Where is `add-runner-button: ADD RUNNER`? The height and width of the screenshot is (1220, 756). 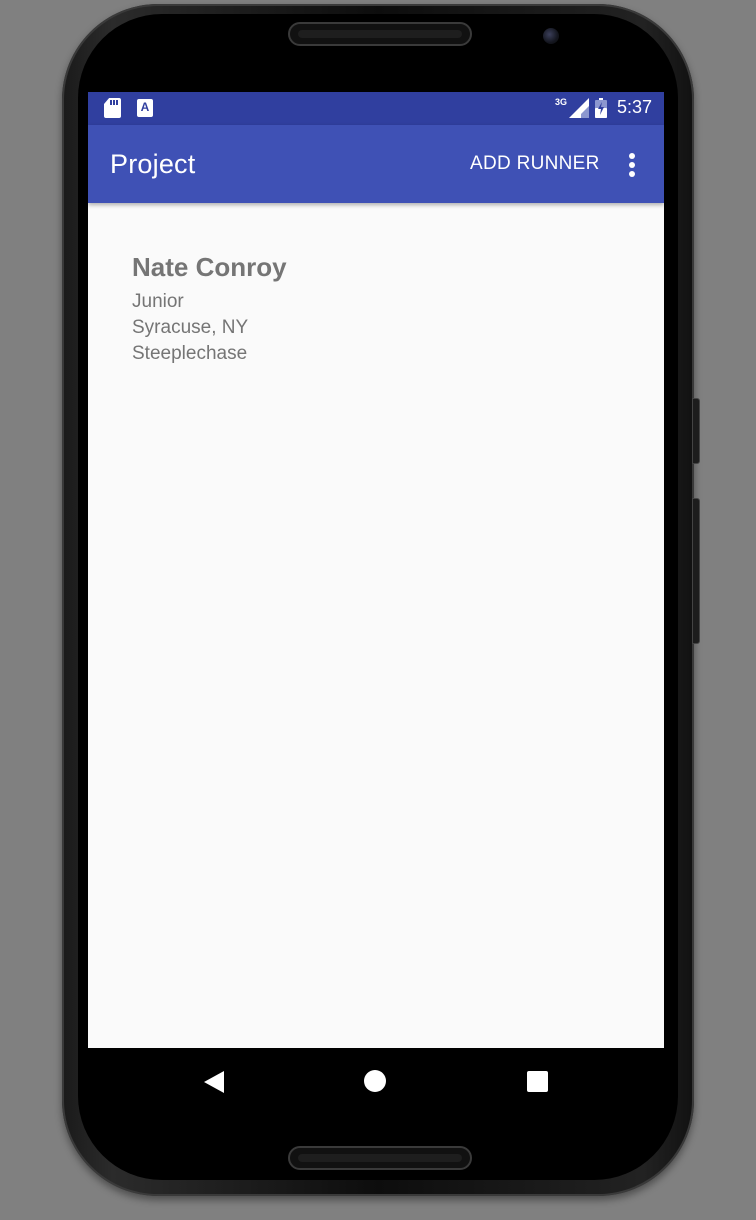 add-runner-button: ADD RUNNER is located at coordinates (535, 164).